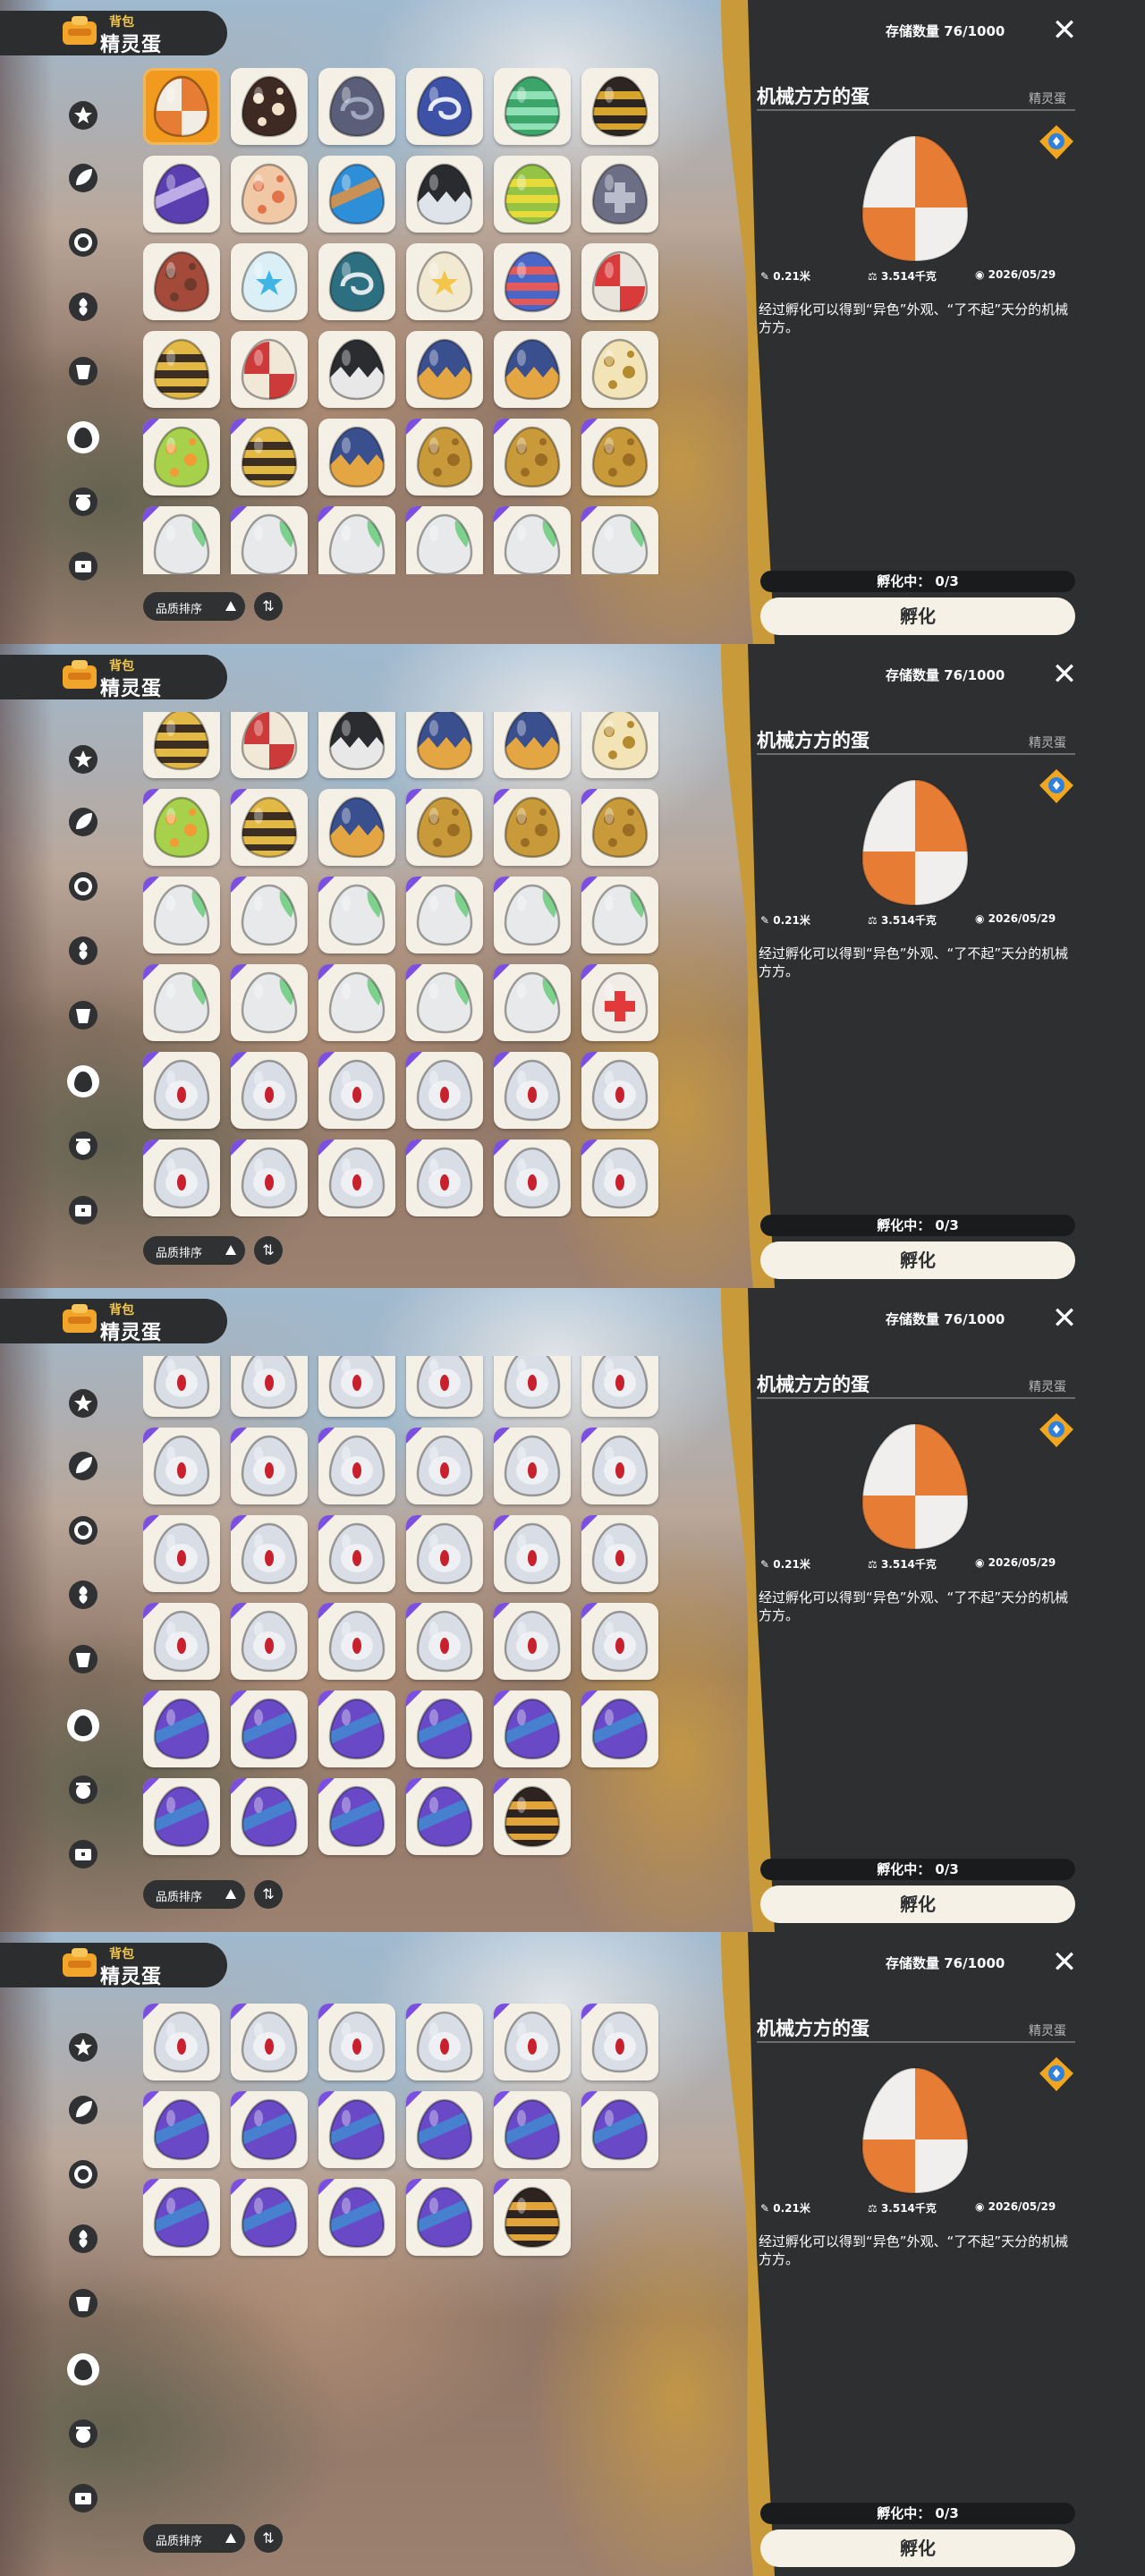 Image resolution: width=1145 pixels, height=2576 pixels. Describe the element at coordinates (917, 2548) in the screenshot. I see `hatch-button: 孵化` at that location.